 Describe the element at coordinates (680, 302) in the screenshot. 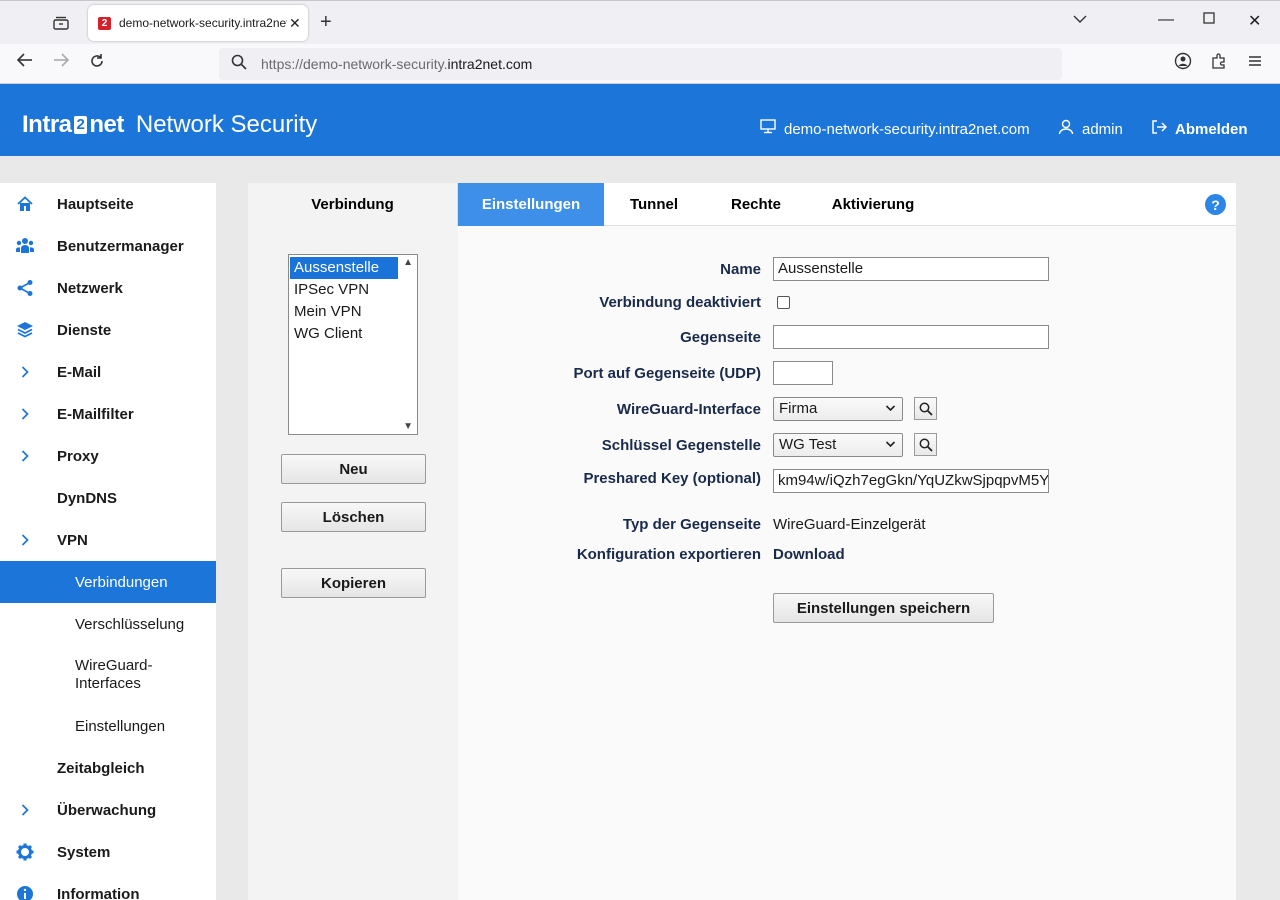

I see `disabled-label: Verbindung deaktiviert` at that location.